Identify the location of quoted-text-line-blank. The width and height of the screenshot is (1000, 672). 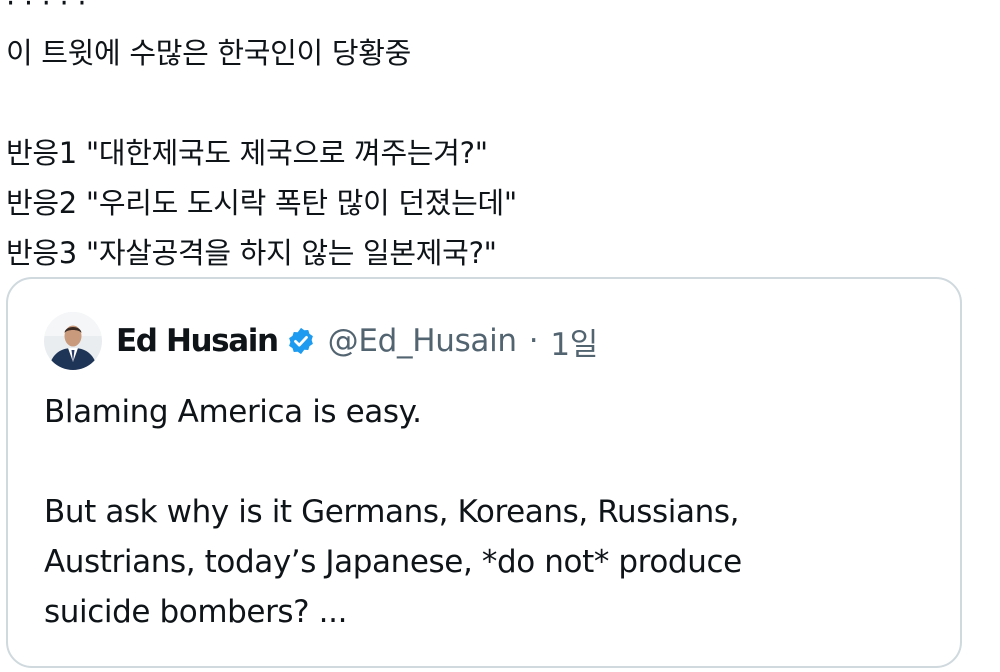
(494, 462).